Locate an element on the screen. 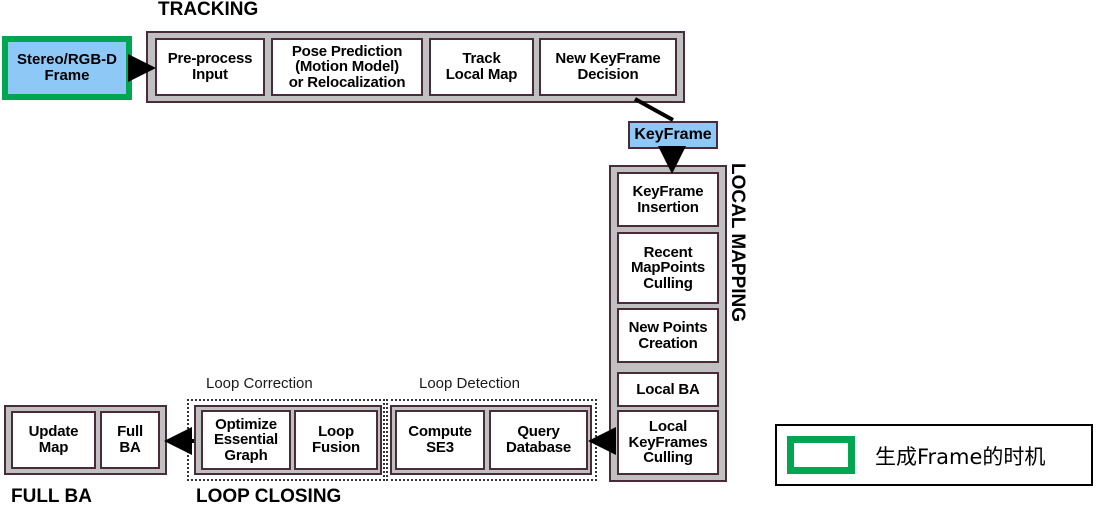  local-mapping-node-local-keyframes-culling-label: Local KeyFrames Culling is located at coordinates (668, 442).